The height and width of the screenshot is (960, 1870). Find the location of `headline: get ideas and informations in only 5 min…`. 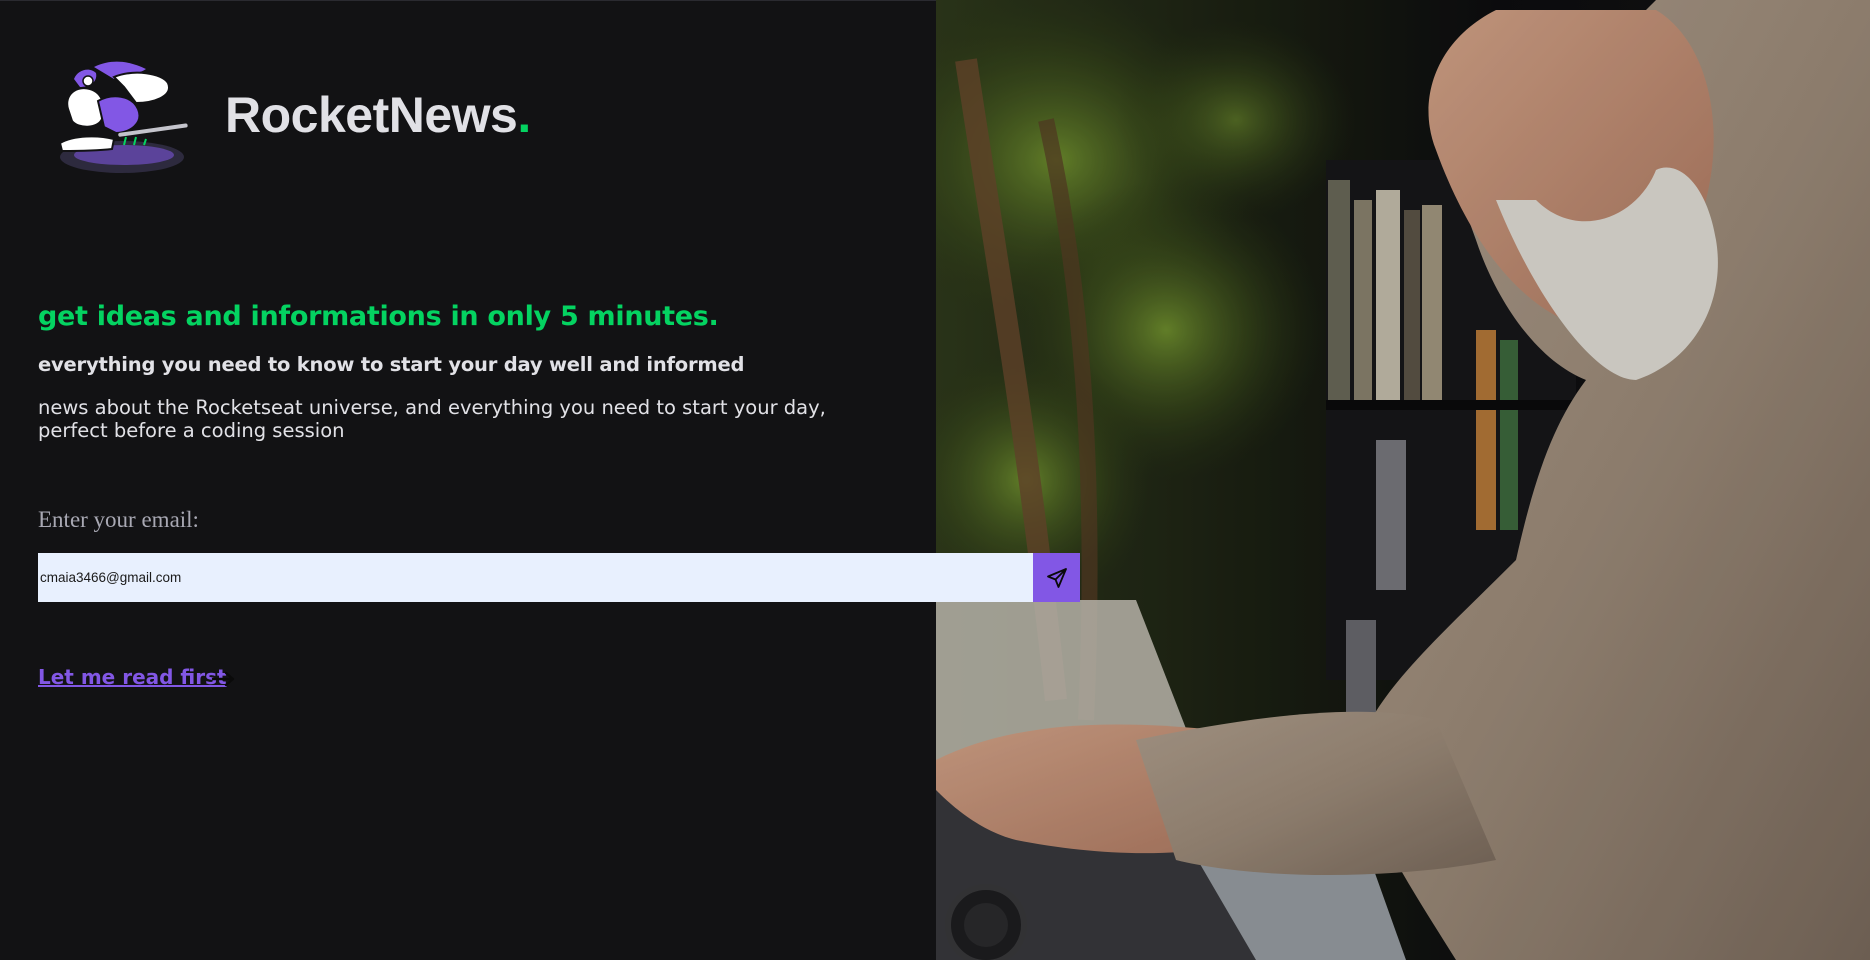

headline: get ideas and informations in only 5 min… is located at coordinates (378, 316).